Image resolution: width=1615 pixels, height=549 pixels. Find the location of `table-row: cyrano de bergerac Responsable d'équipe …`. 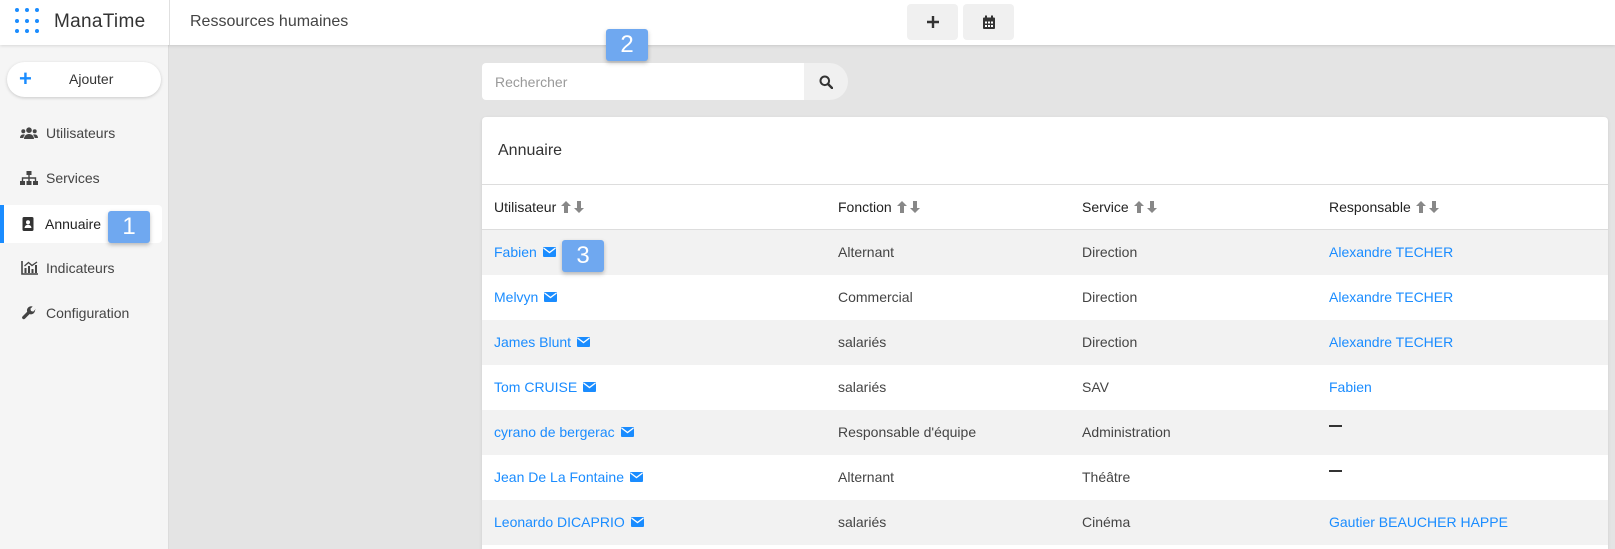

table-row: cyrano de bergerac Responsable d'équipe … is located at coordinates (1045, 432).